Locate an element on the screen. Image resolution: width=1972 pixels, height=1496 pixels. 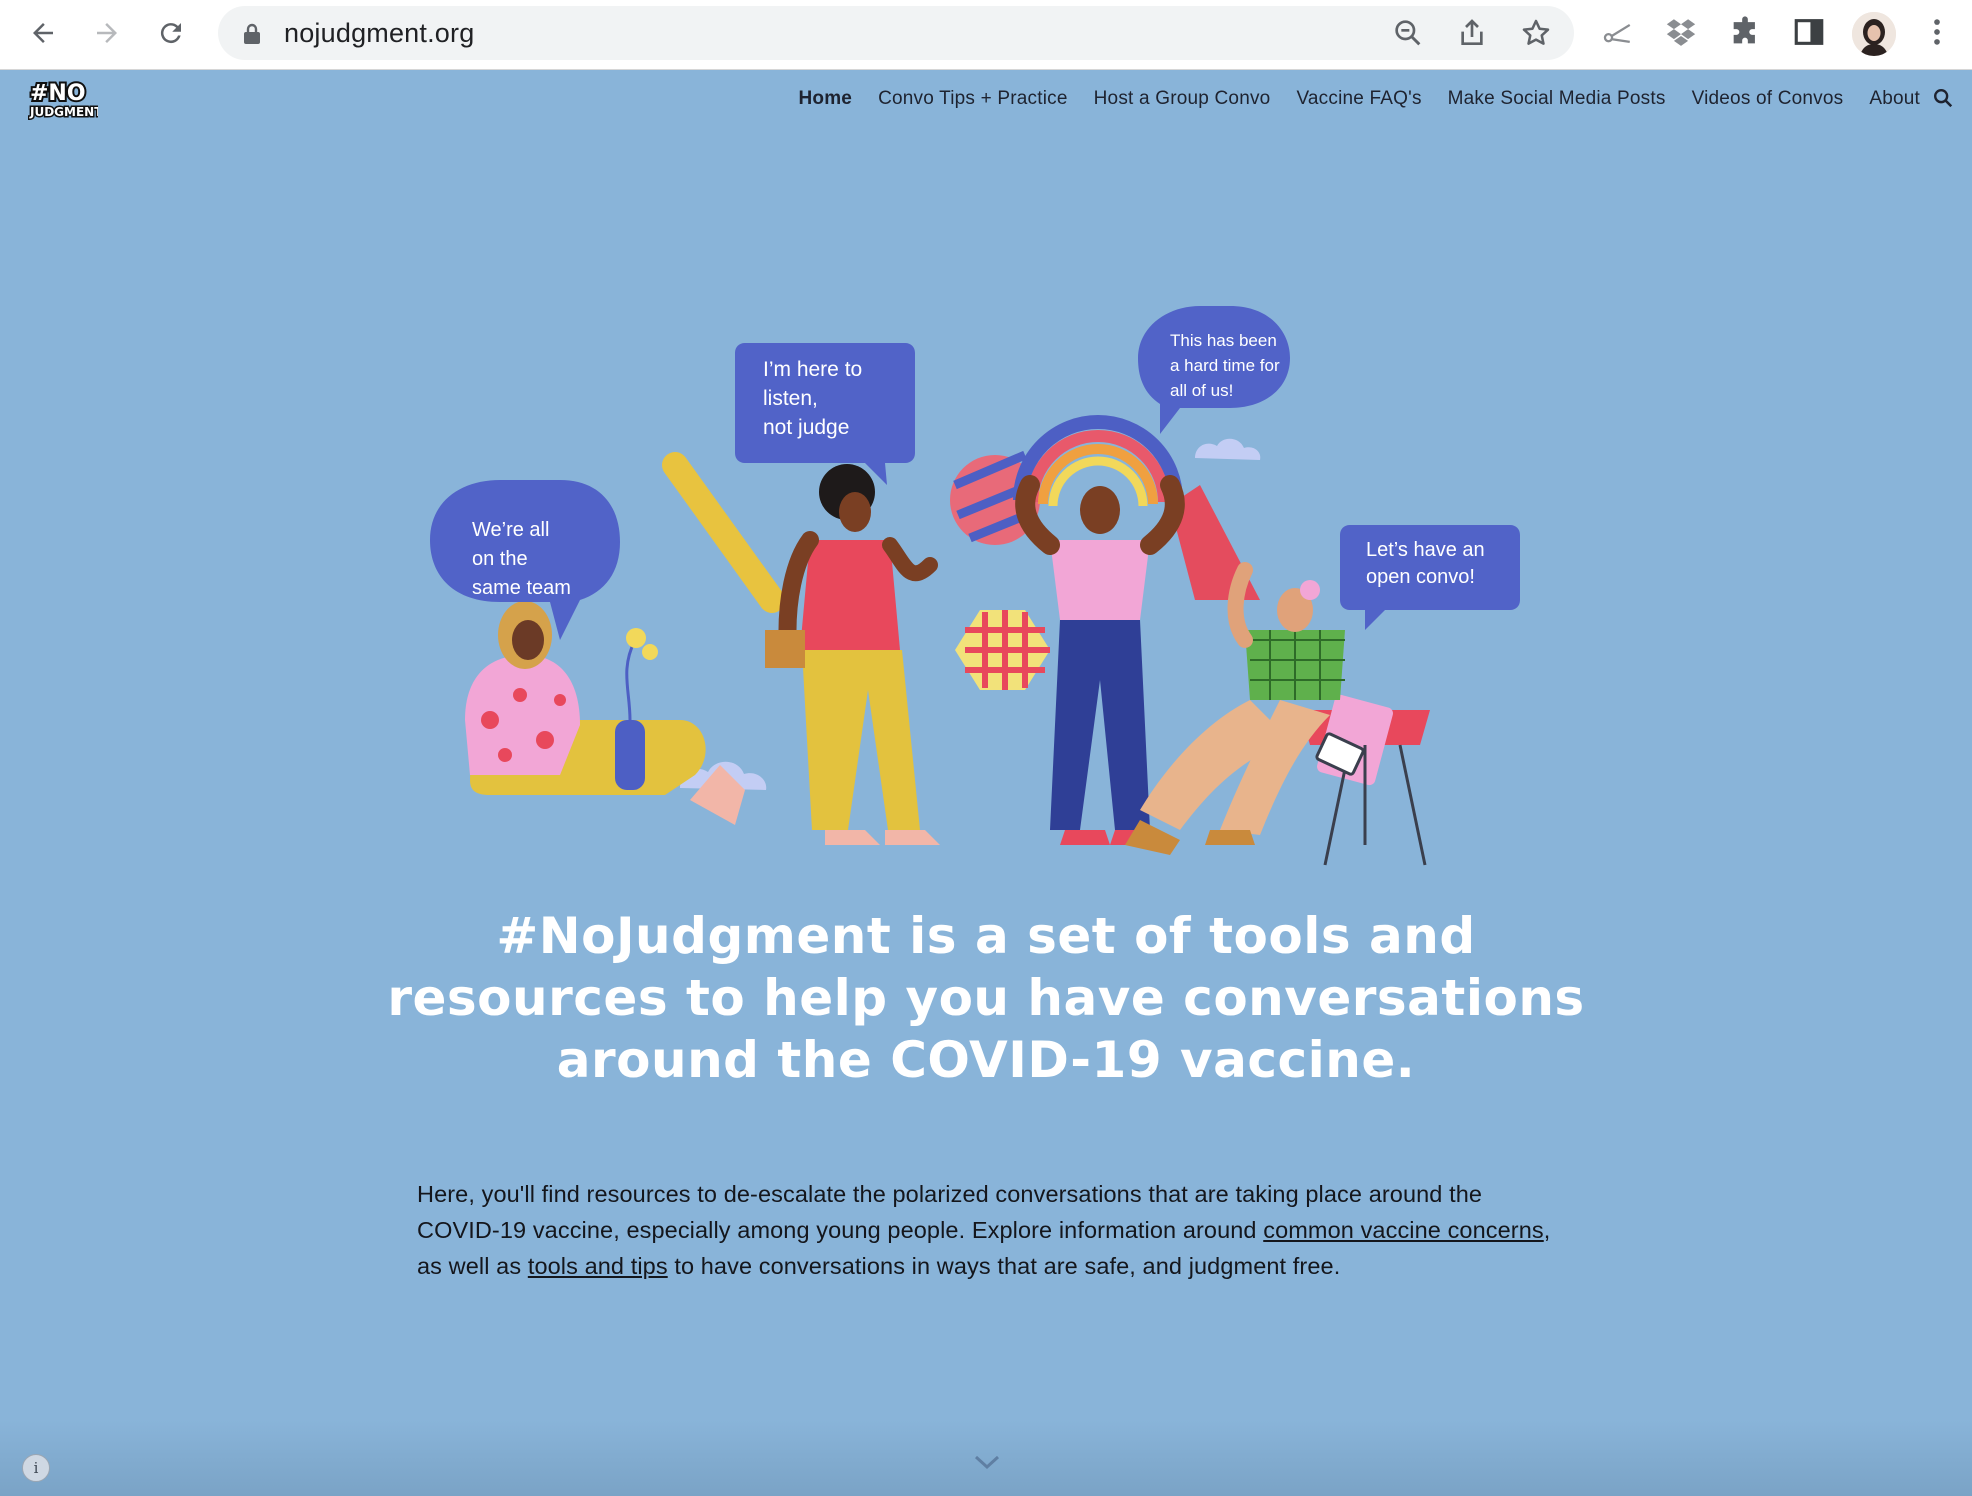
nojudgment-logo: #NO JUDGMENT is located at coordinates (63, 99).